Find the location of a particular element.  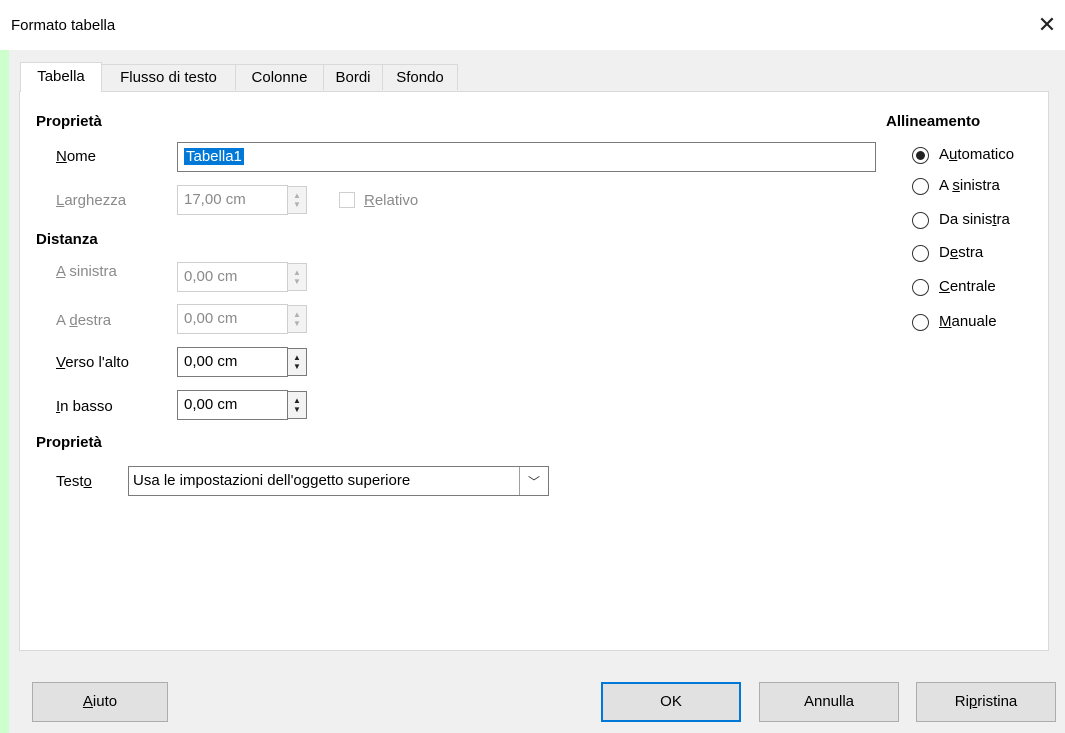

spacing-left-label: A sinistra is located at coordinates (86, 271).